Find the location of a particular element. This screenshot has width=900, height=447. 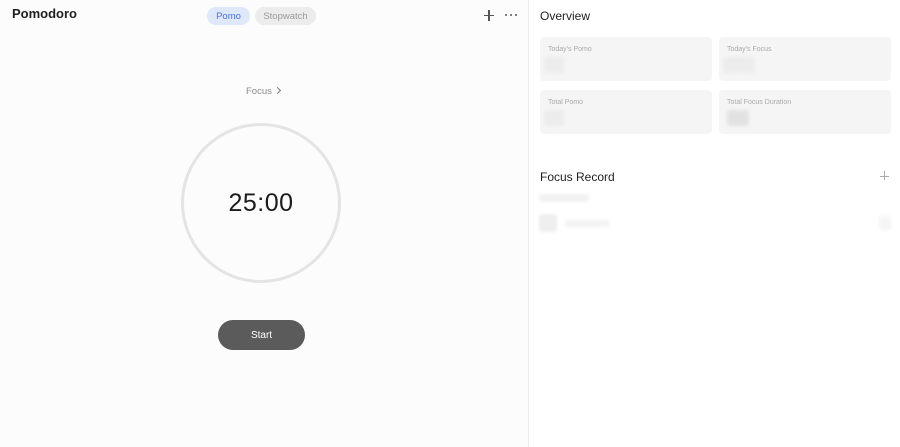

chevron-right-icon is located at coordinates (277, 90).